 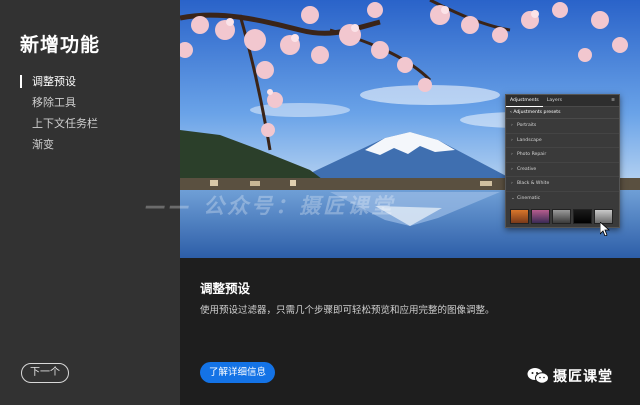 I want to click on preset-group-cinematic: ⌄ Cinematic, so click(x=562, y=199).